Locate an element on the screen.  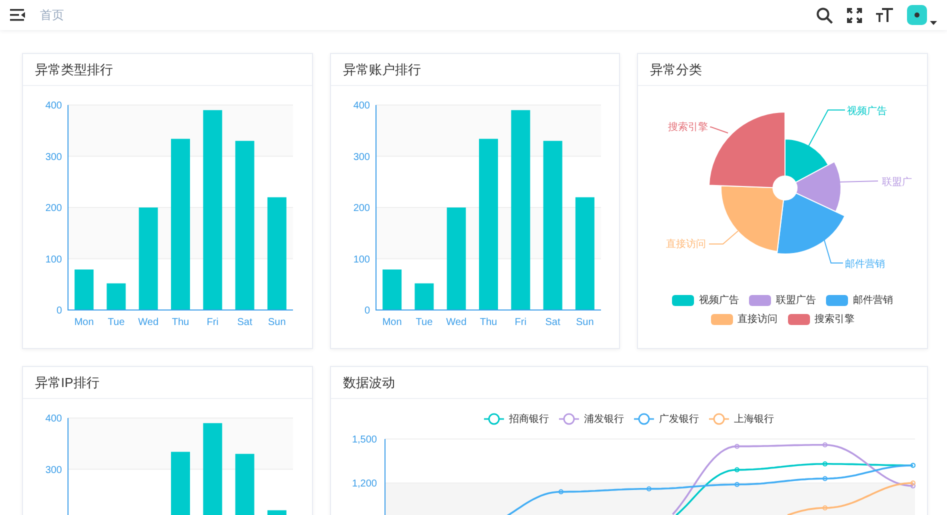
legend-label: 视频广告 is located at coordinates (719, 300).